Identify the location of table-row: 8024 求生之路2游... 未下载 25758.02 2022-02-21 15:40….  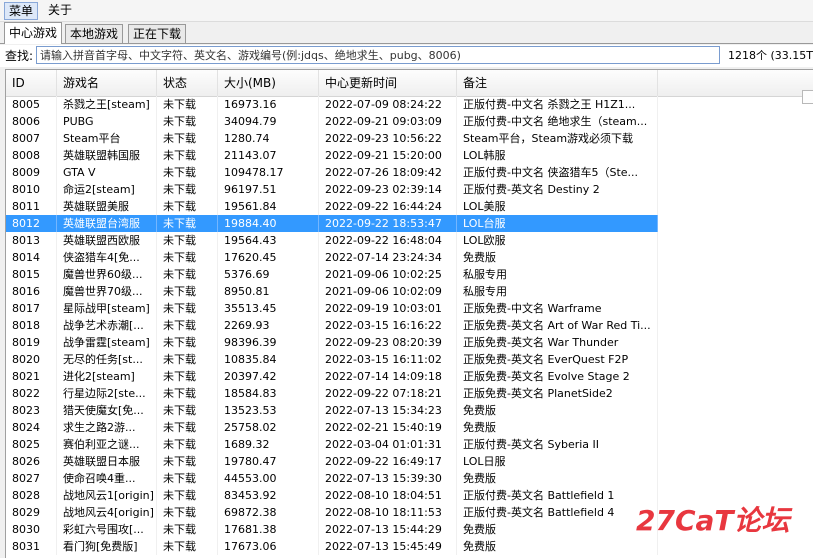
(332, 427).